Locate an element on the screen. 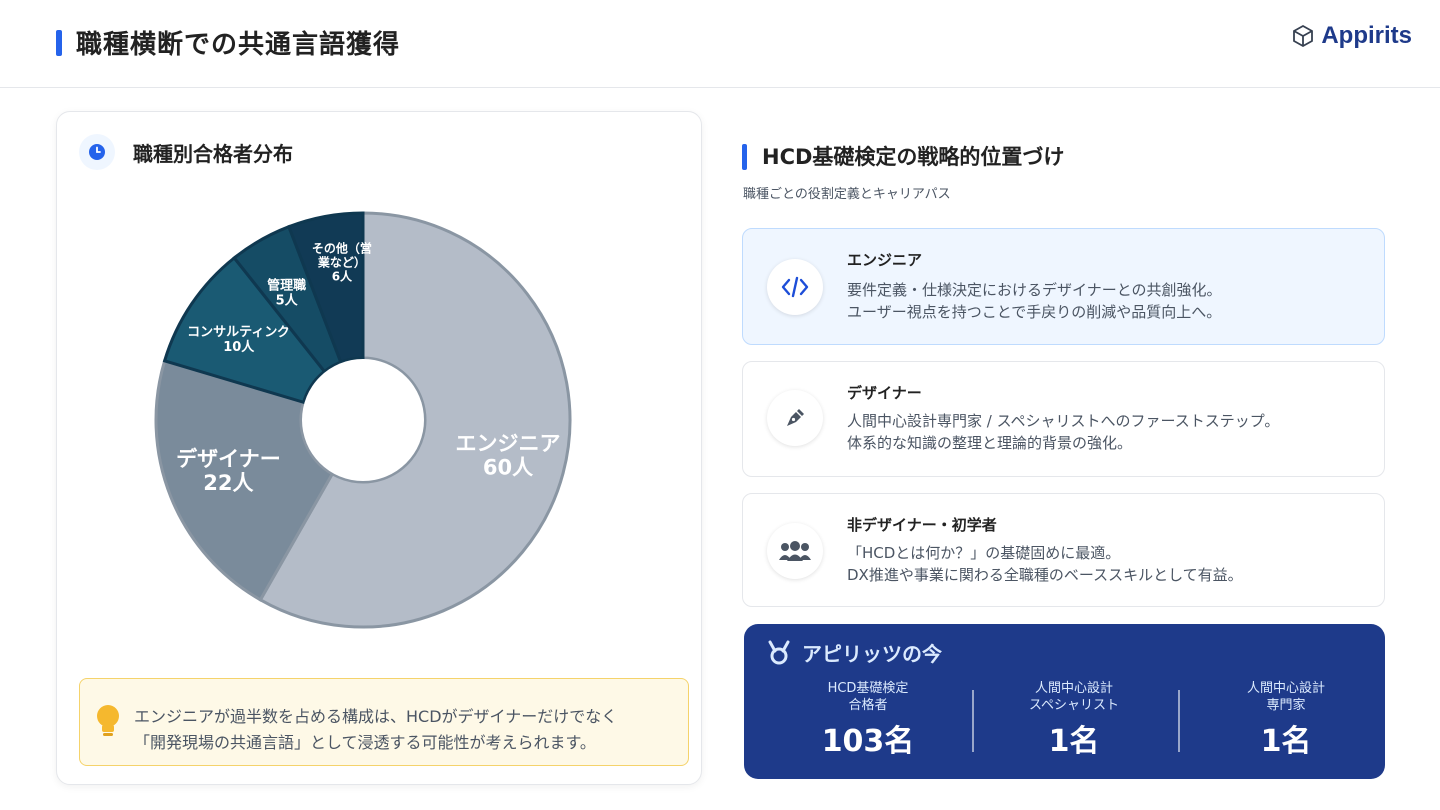 The height and width of the screenshot is (810, 1440). stats-title: アピリッツの今 is located at coordinates (872, 654).